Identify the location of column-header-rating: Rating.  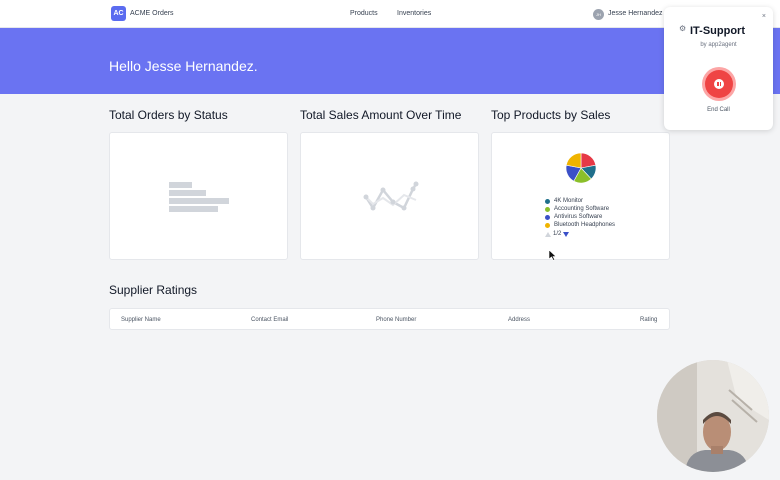
(648, 320).